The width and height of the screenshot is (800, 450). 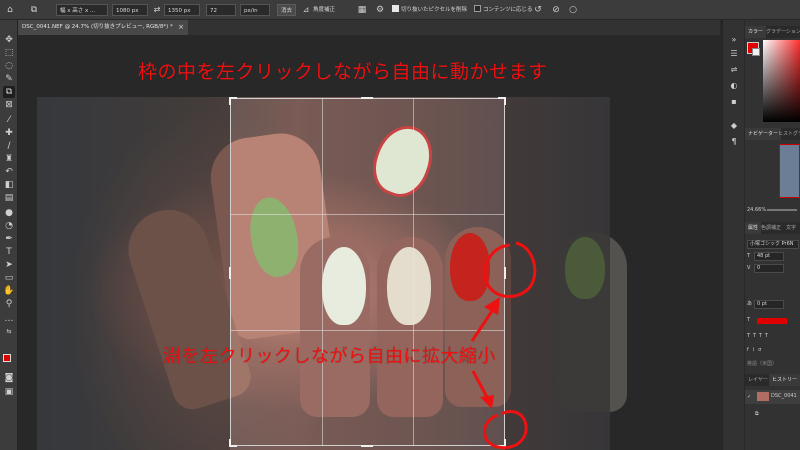 What do you see at coordinates (9, 378) in the screenshot?
I see `quick-mask-icon: ◙` at bounding box center [9, 378].